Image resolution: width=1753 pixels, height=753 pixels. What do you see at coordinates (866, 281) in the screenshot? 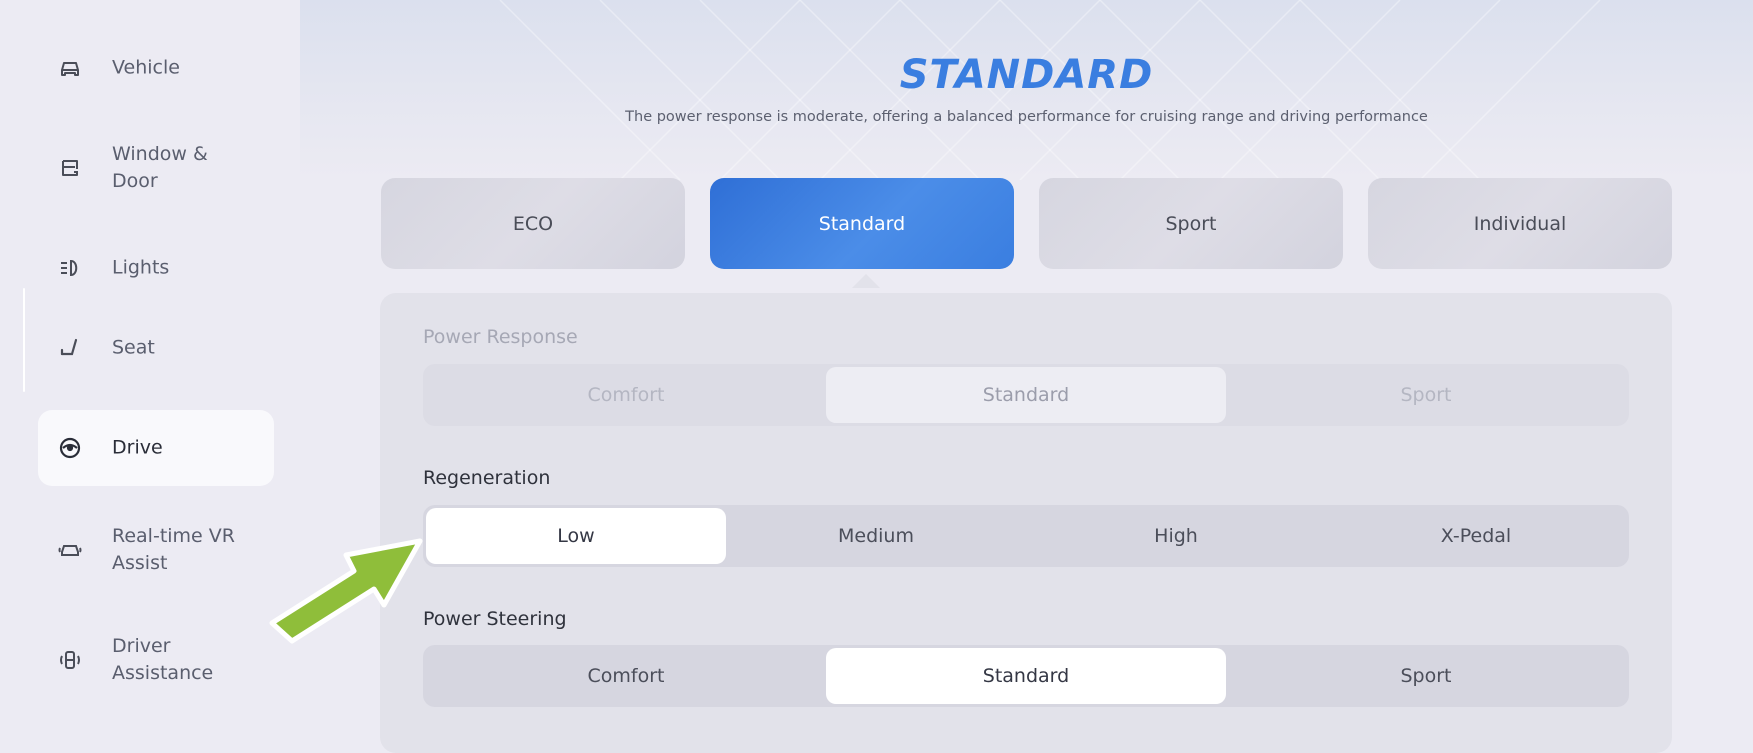
I see `selected-tab-caret` at bounding box center [866, 281].